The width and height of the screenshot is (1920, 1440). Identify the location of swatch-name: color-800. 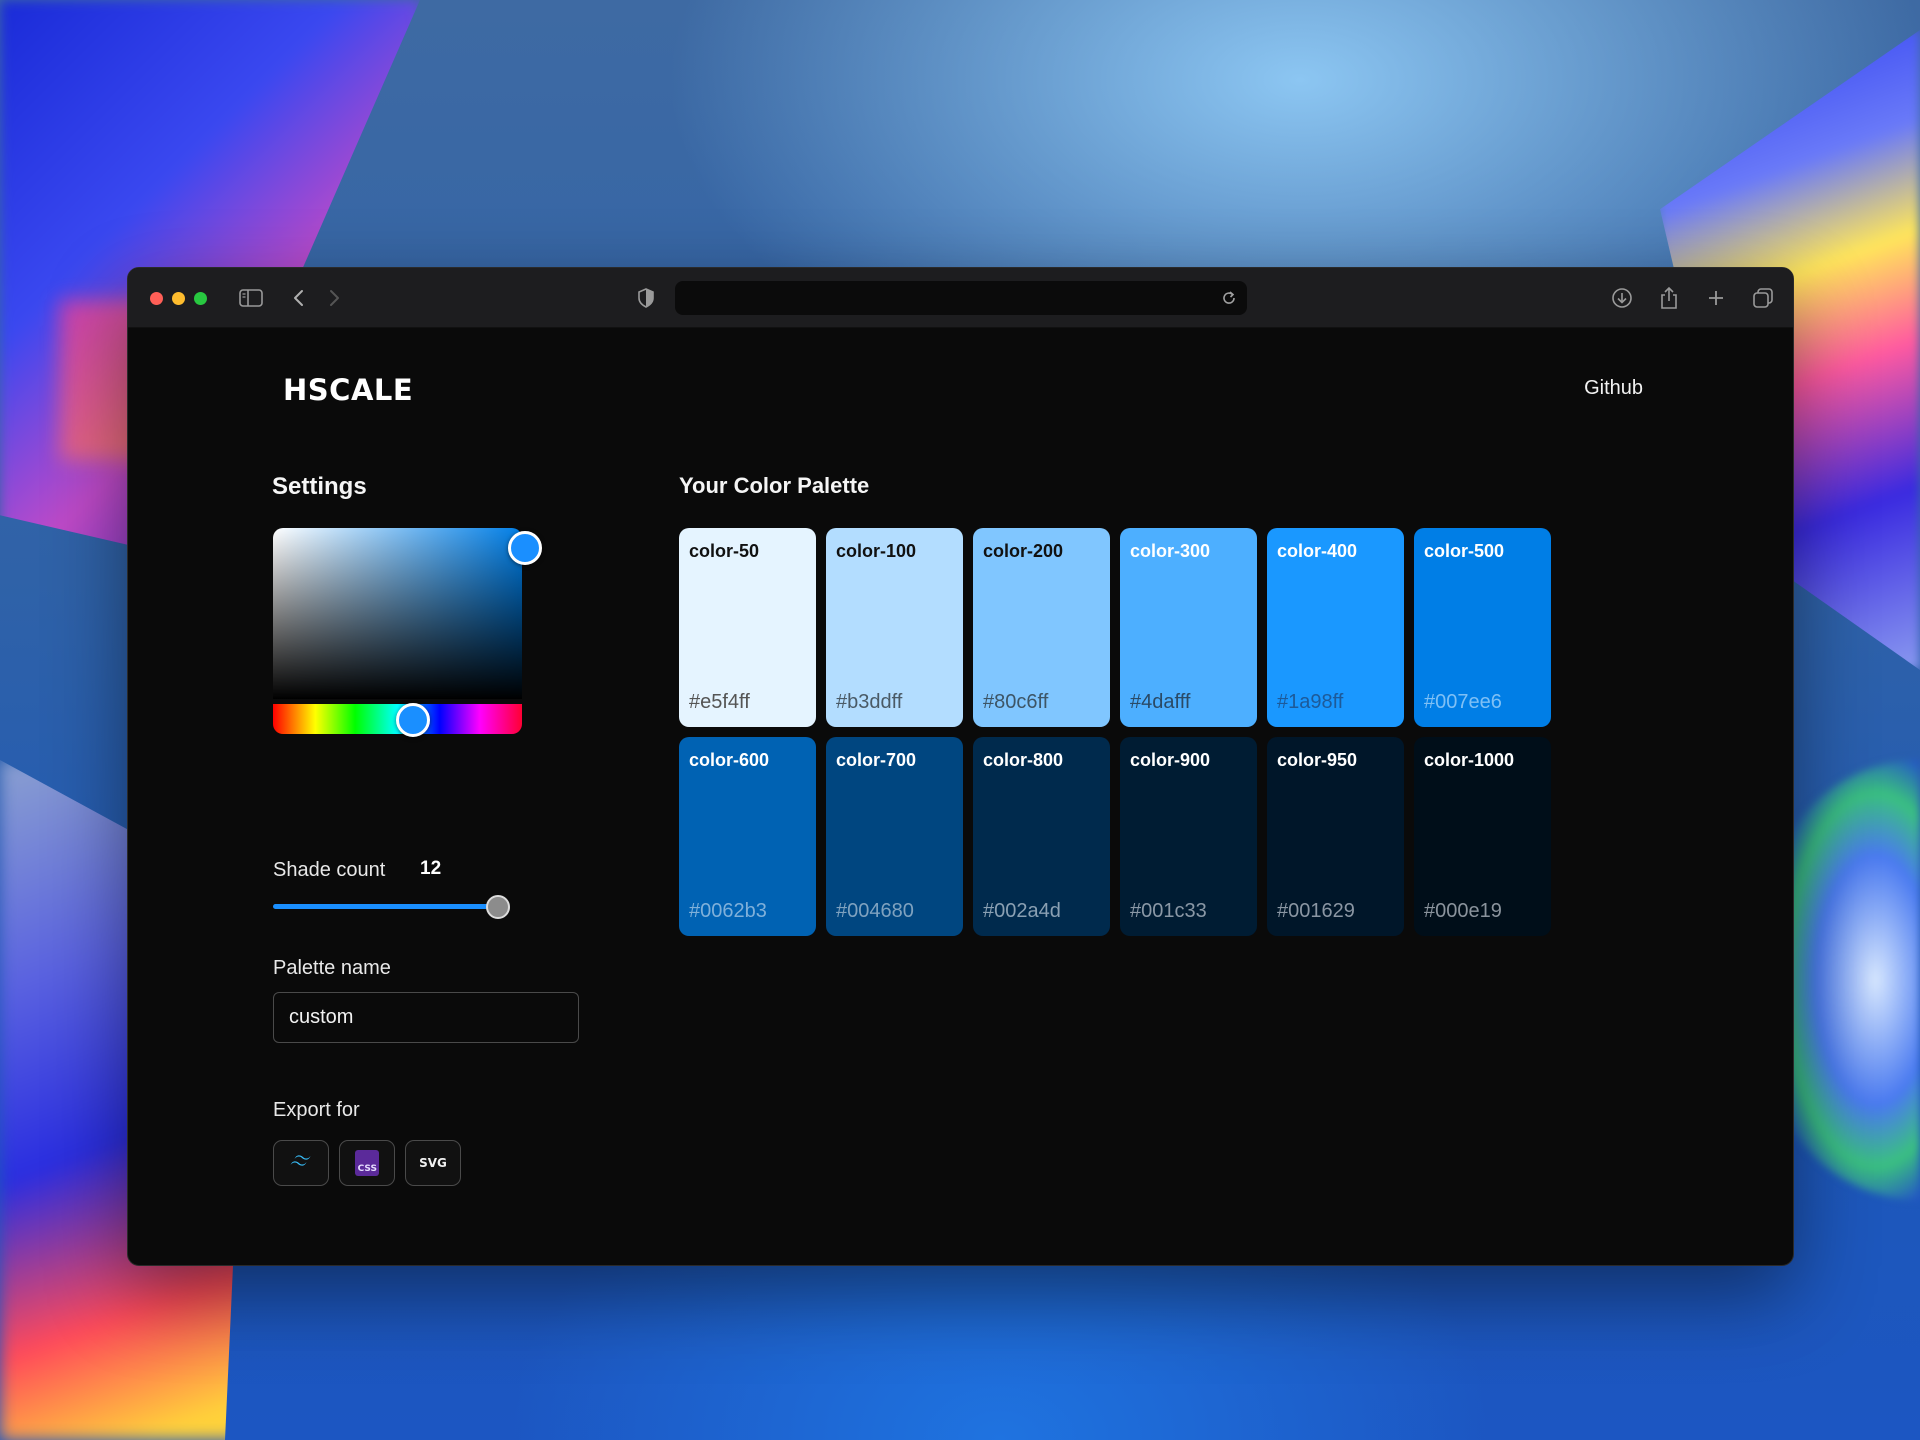
(1023, 760).